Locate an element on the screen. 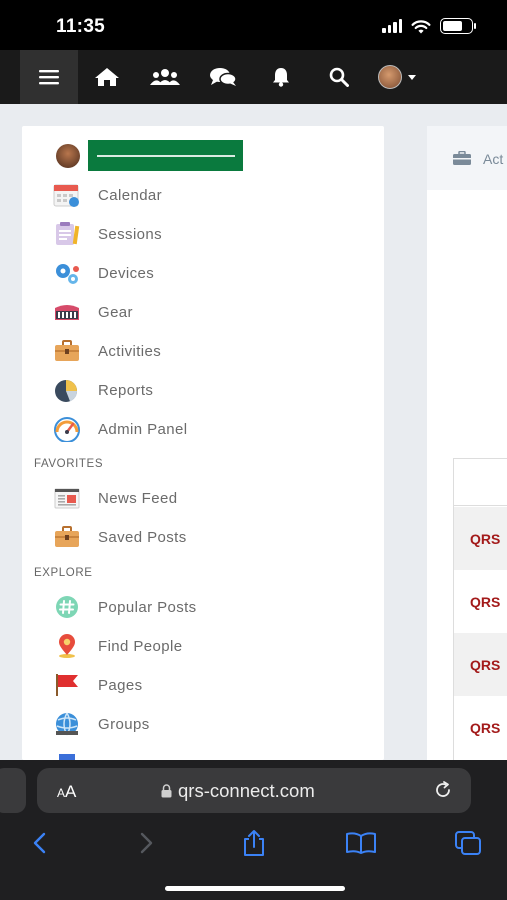  sidebar-item-activities: Activities is located at coordinates (106, 351).